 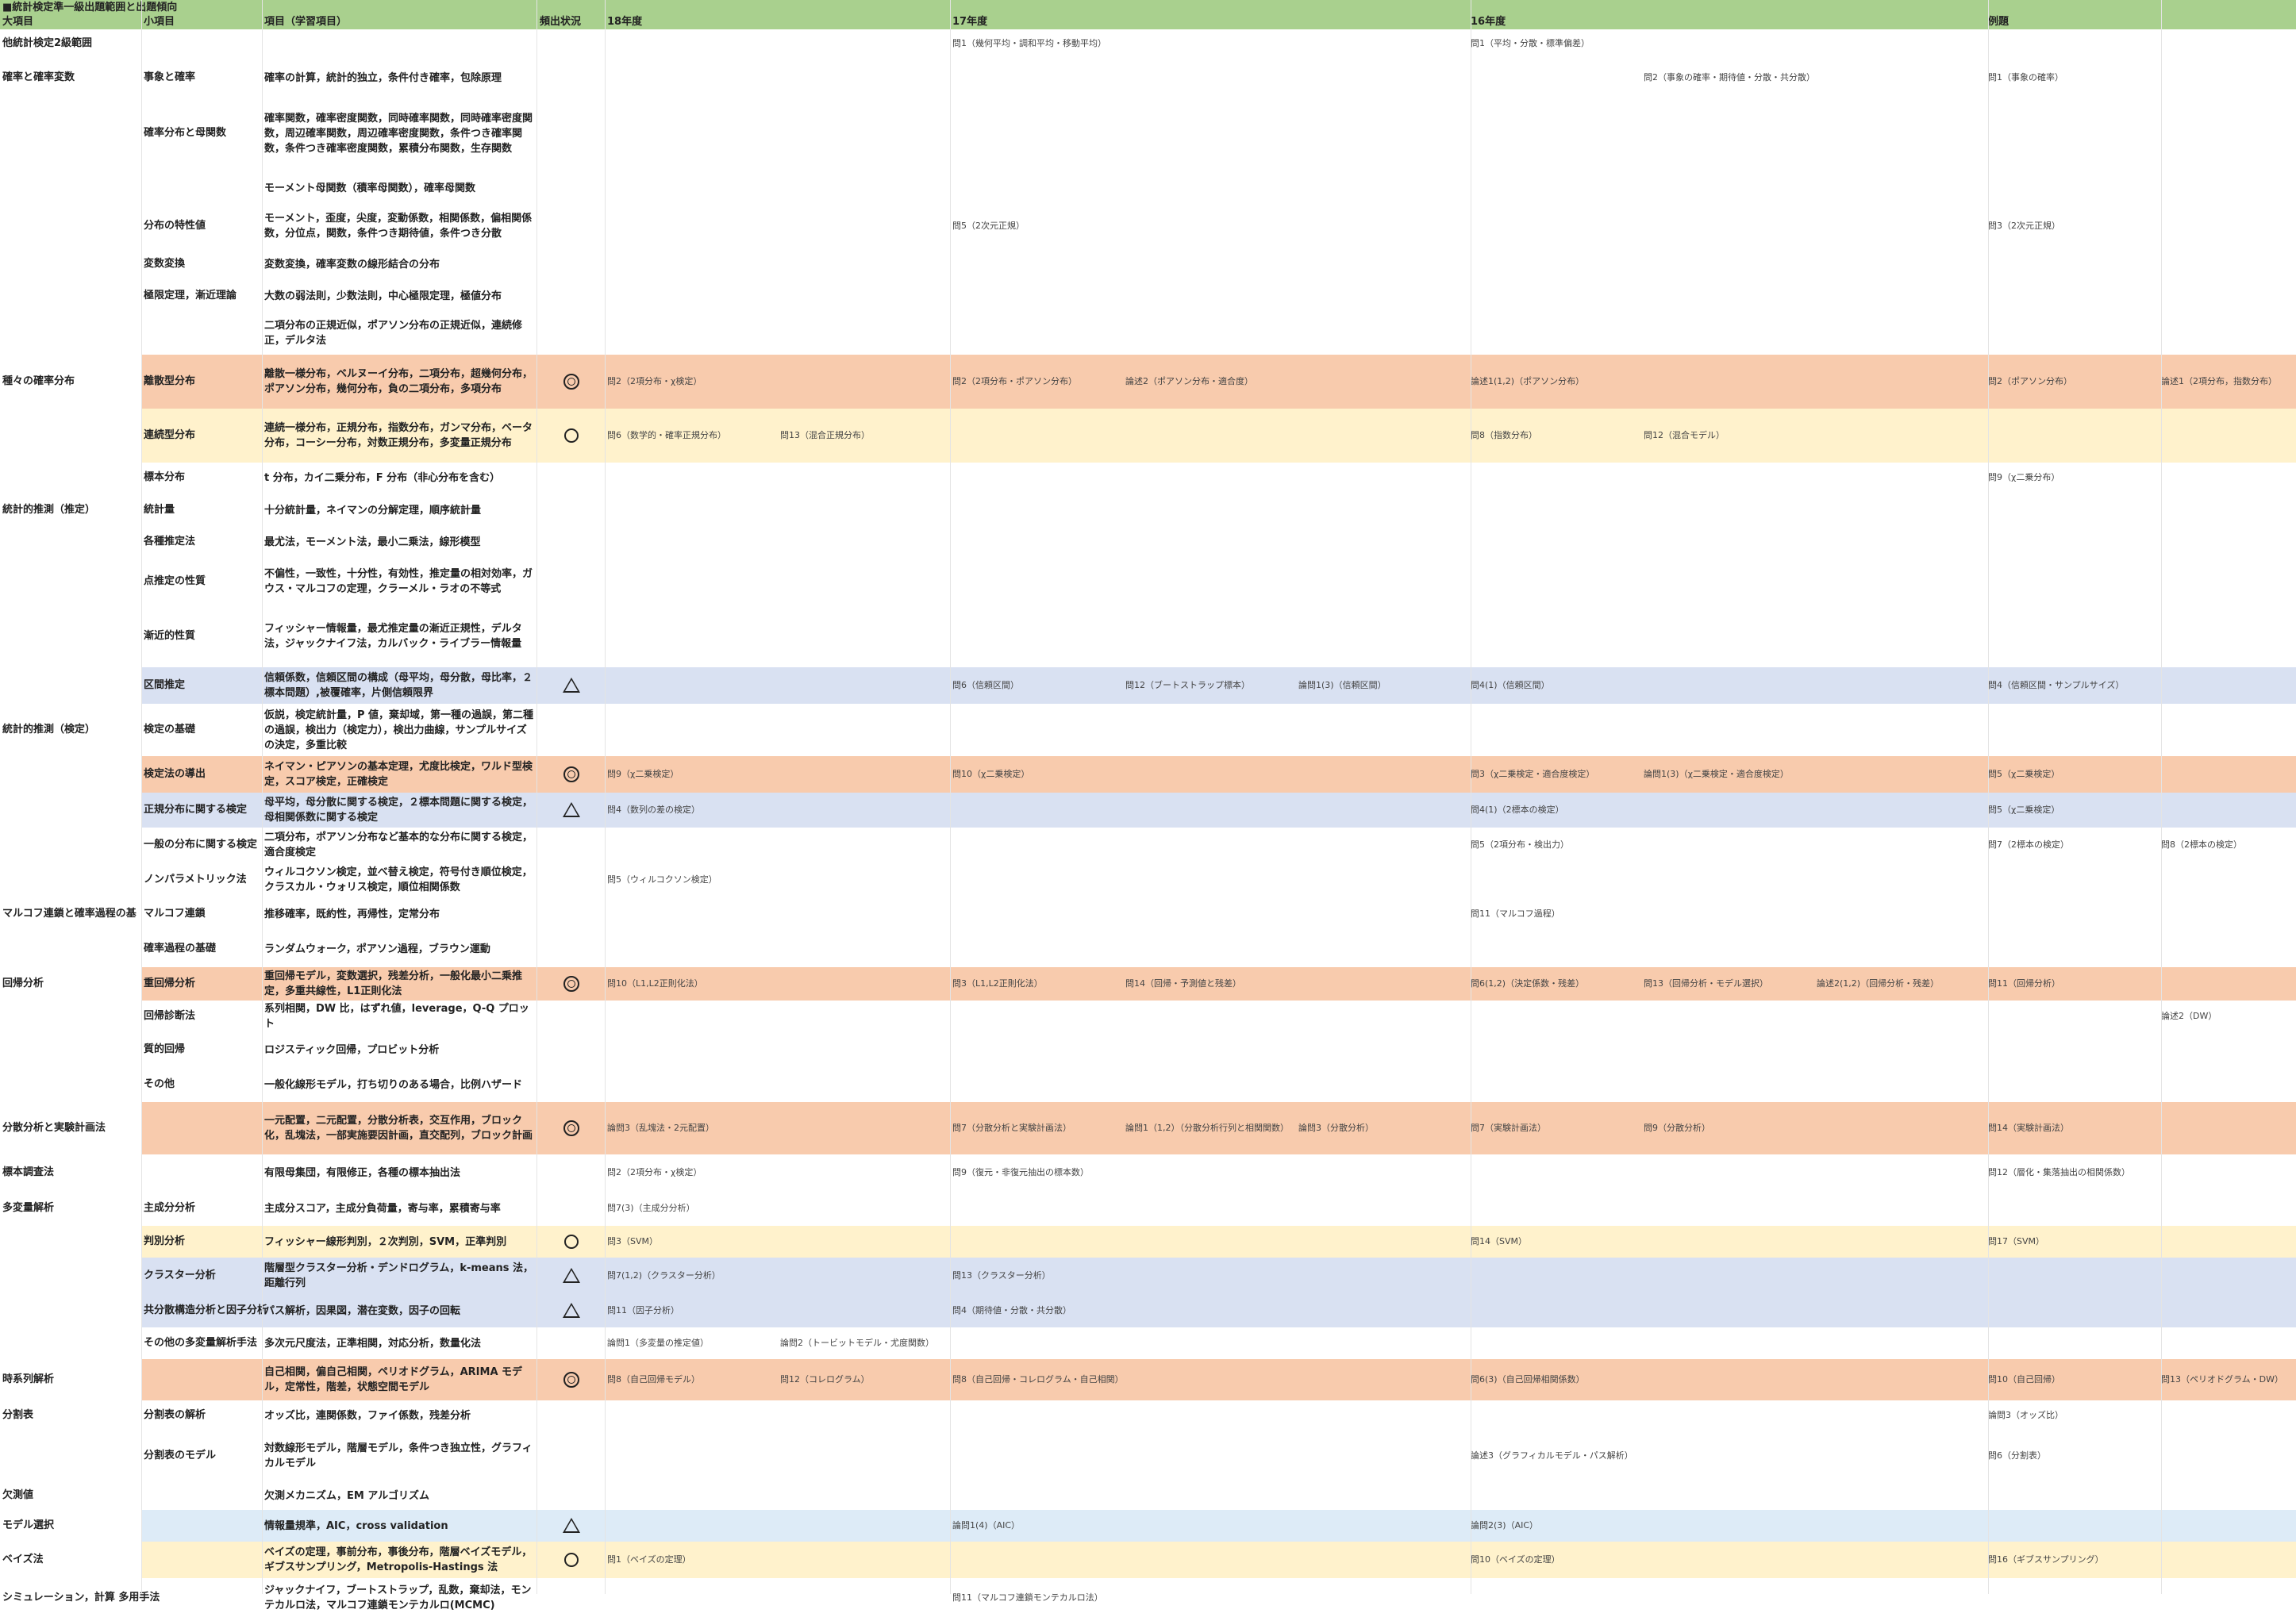 I want to click on cell-study-item: 主成分スコア，主成分負荷量，寄与率，累積寄与率, so click(x=399, y=1208).